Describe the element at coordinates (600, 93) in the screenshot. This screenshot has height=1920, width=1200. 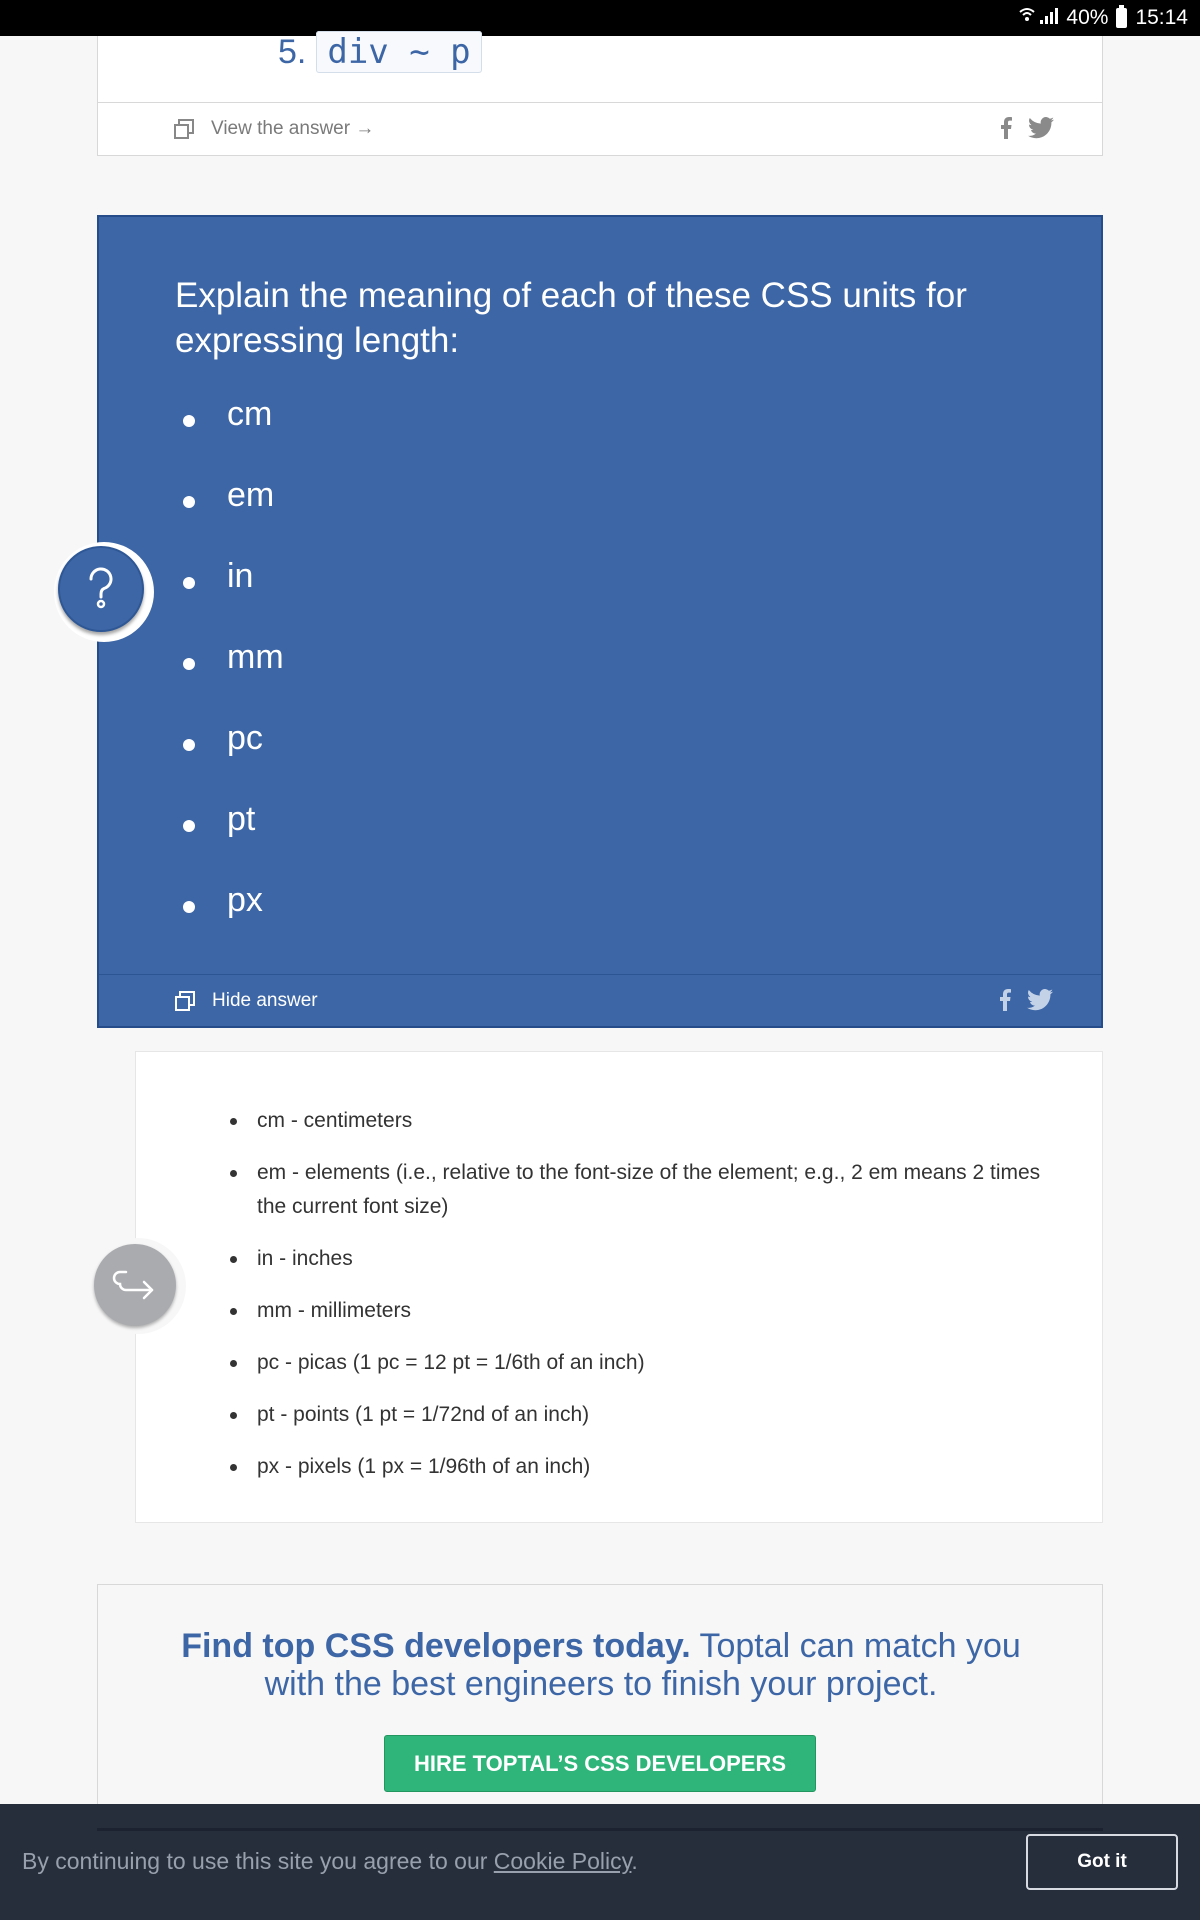
I see `previous-question-card: 5. div ~ p View the answer →` at that location.